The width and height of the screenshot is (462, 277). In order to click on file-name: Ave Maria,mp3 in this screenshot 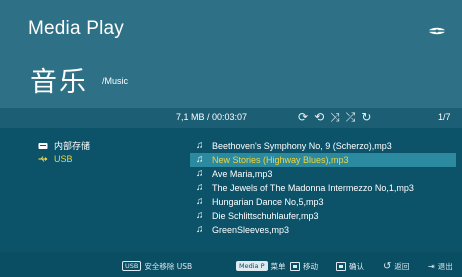, I will do `click(242, 174)`.